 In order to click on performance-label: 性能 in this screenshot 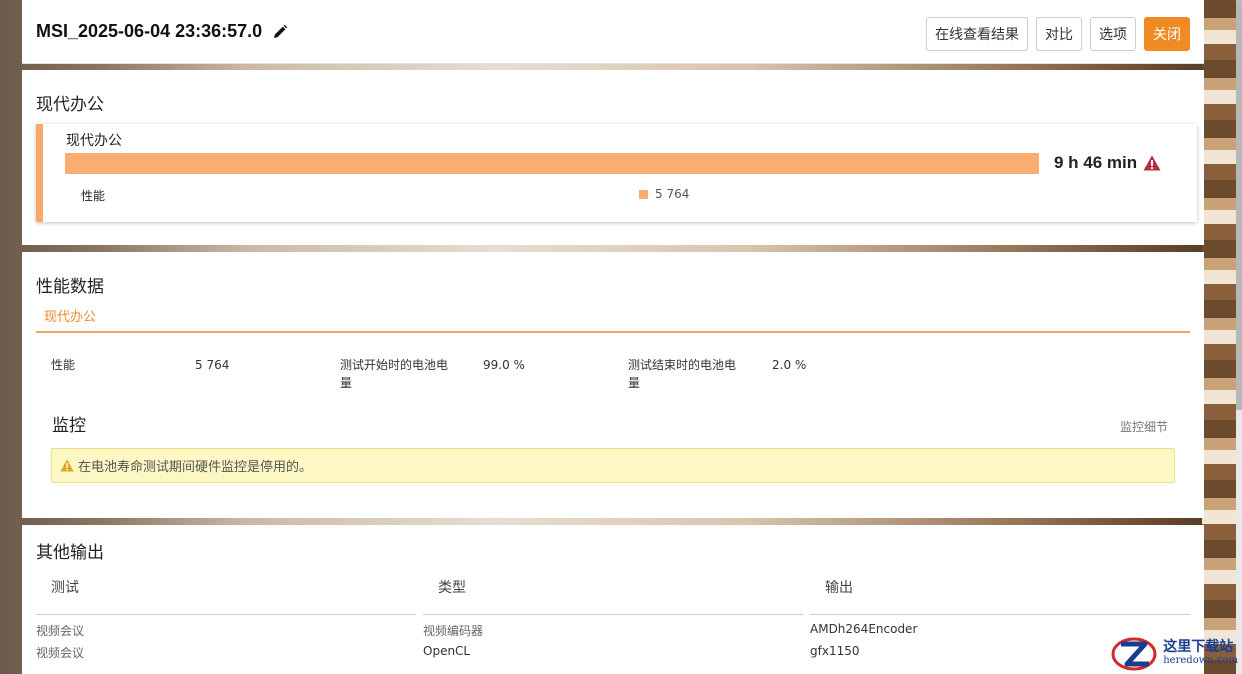, I will do `click(93, 196)`.